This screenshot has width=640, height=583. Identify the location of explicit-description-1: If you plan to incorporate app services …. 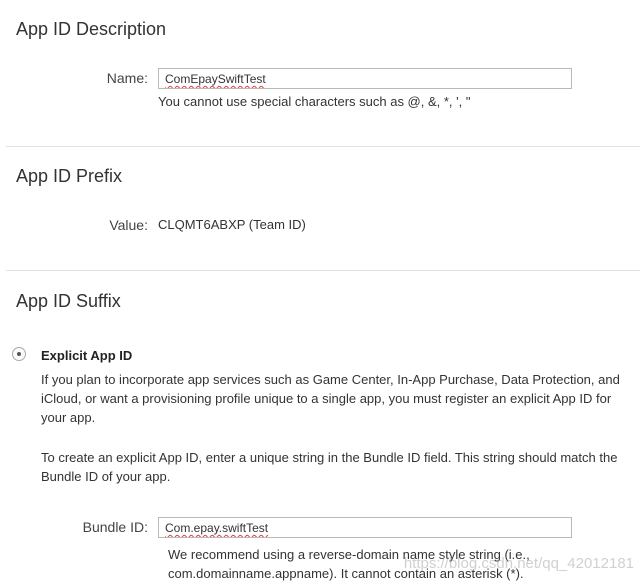
(330, 398).